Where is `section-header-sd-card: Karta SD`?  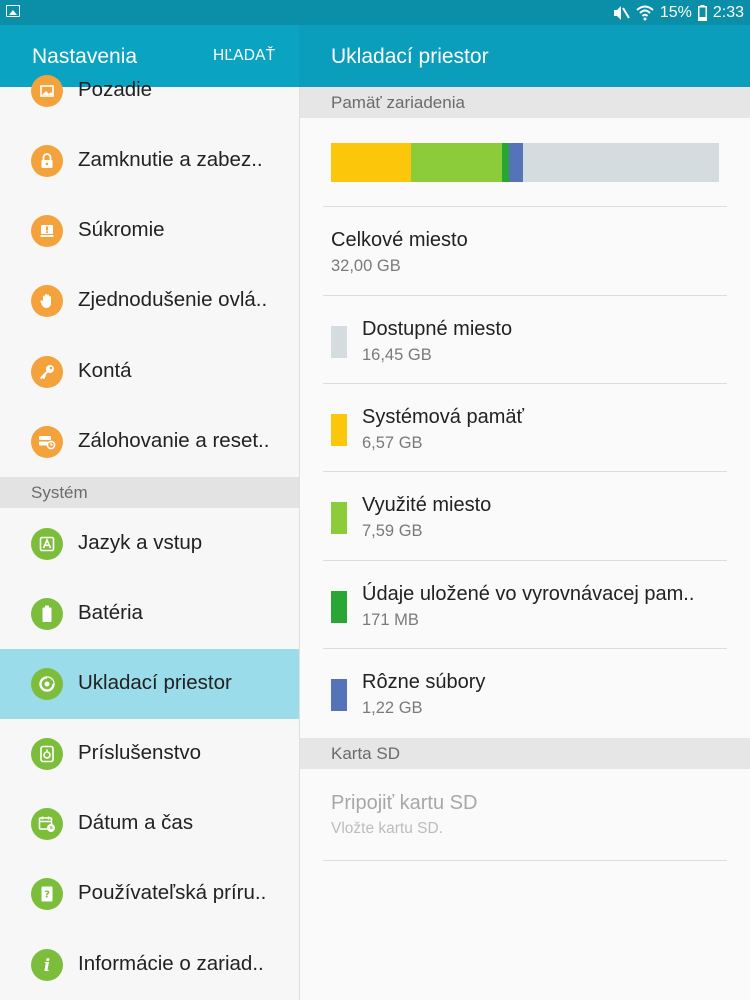 section-header-sd-card: Karta SD is located at coordinates (525, 753).